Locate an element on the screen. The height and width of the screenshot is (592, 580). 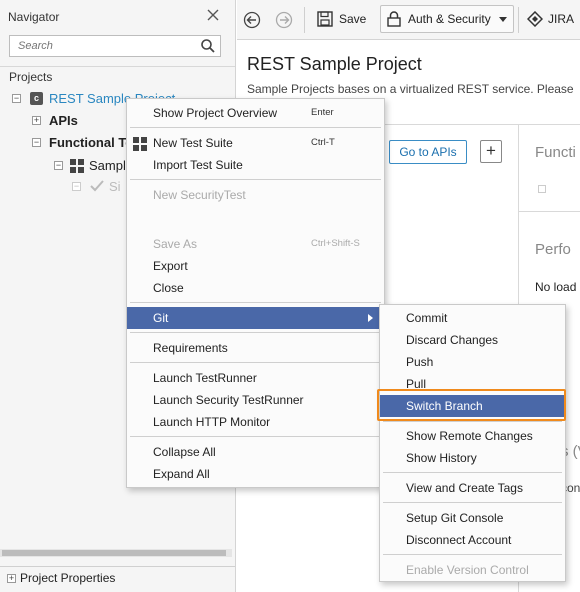
menu-item-export: Export is located at coordinates (255, 266).